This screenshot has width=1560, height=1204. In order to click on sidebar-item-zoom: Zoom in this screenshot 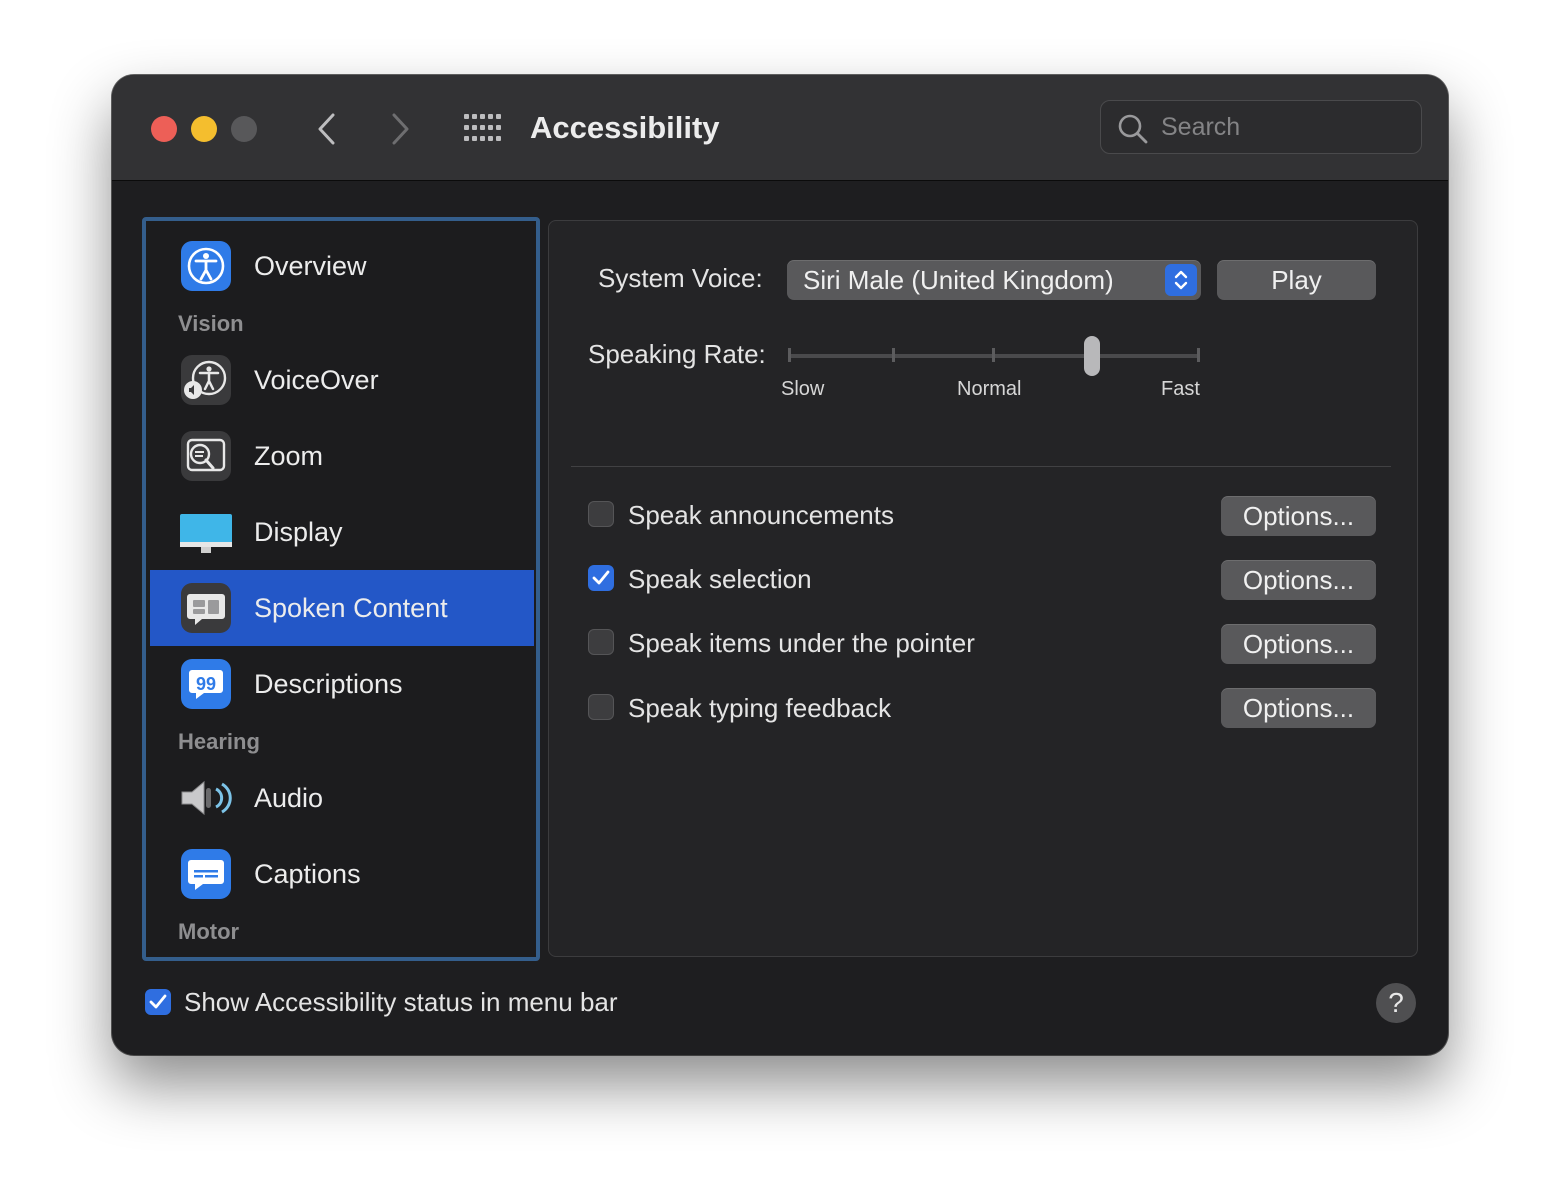, I will do `click(342, 456)`.